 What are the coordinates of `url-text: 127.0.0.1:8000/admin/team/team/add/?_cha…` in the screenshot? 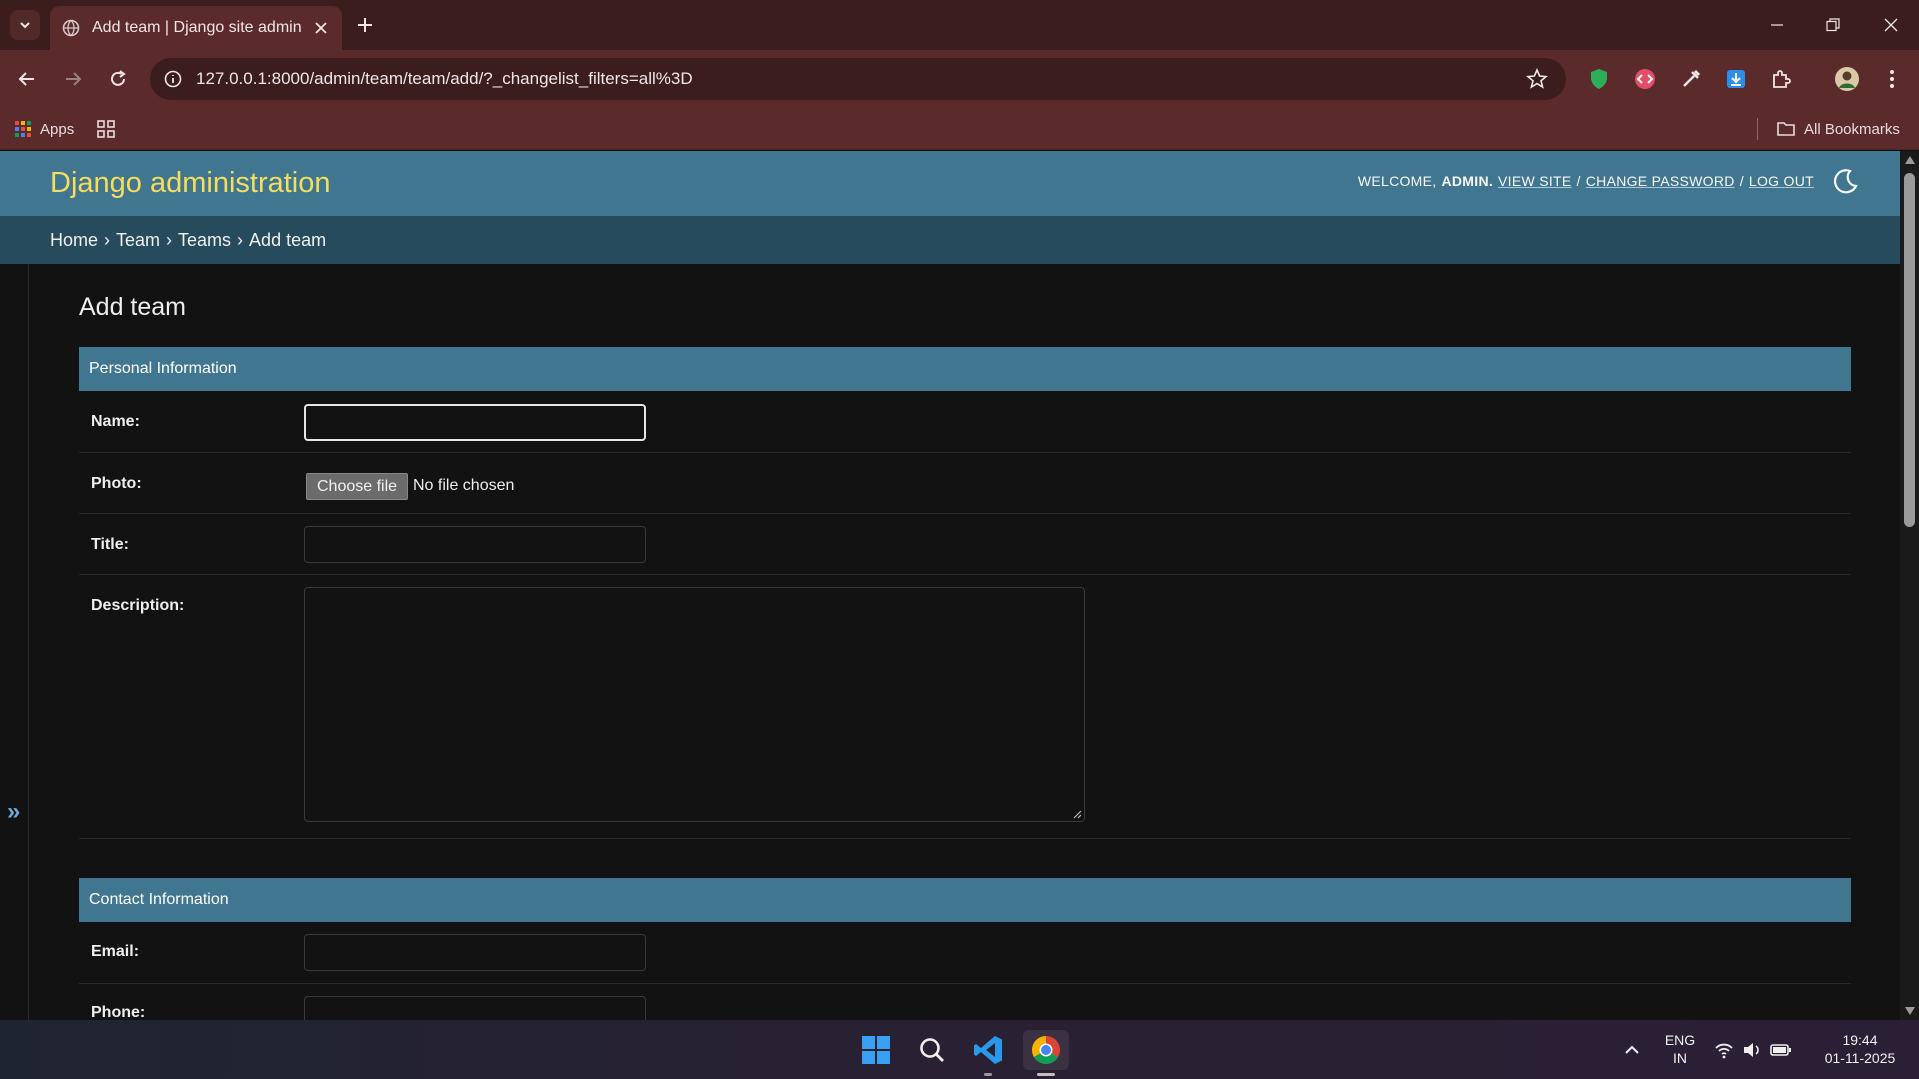 It's located at (444, 78).